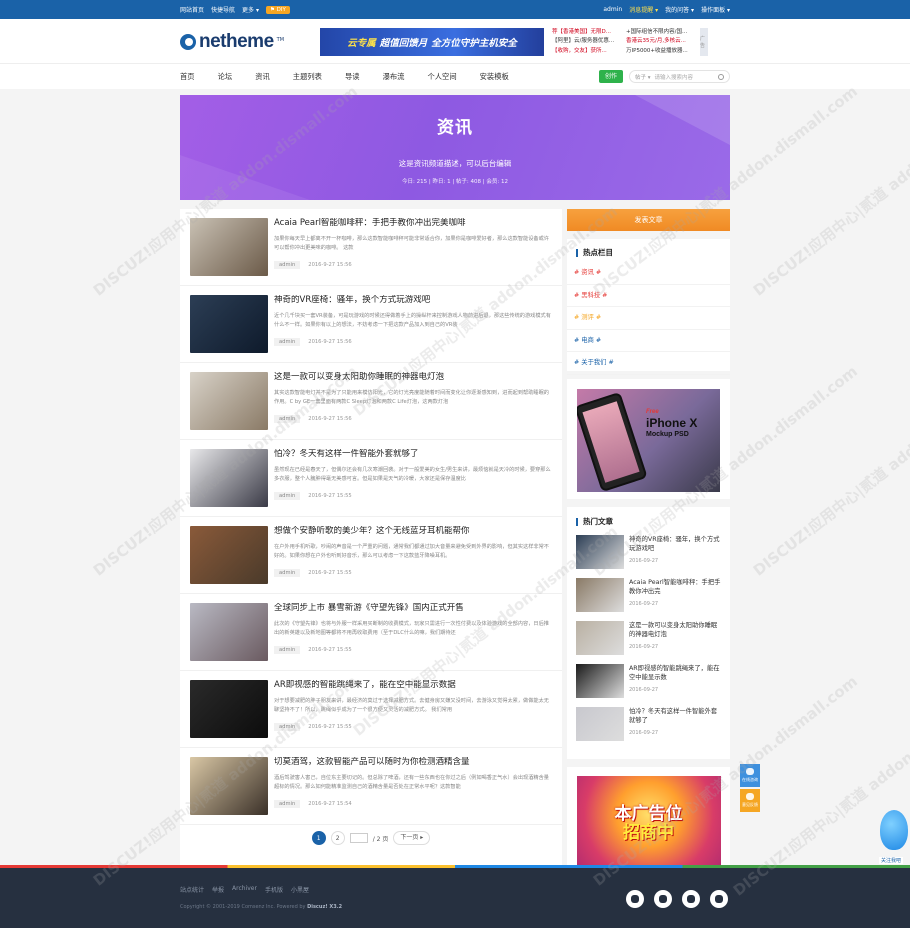 The width and height of the screenshot is (910, 928). Describe the element at coordinates (721, 76) in the screenshot. I see `search-icon` at that location.